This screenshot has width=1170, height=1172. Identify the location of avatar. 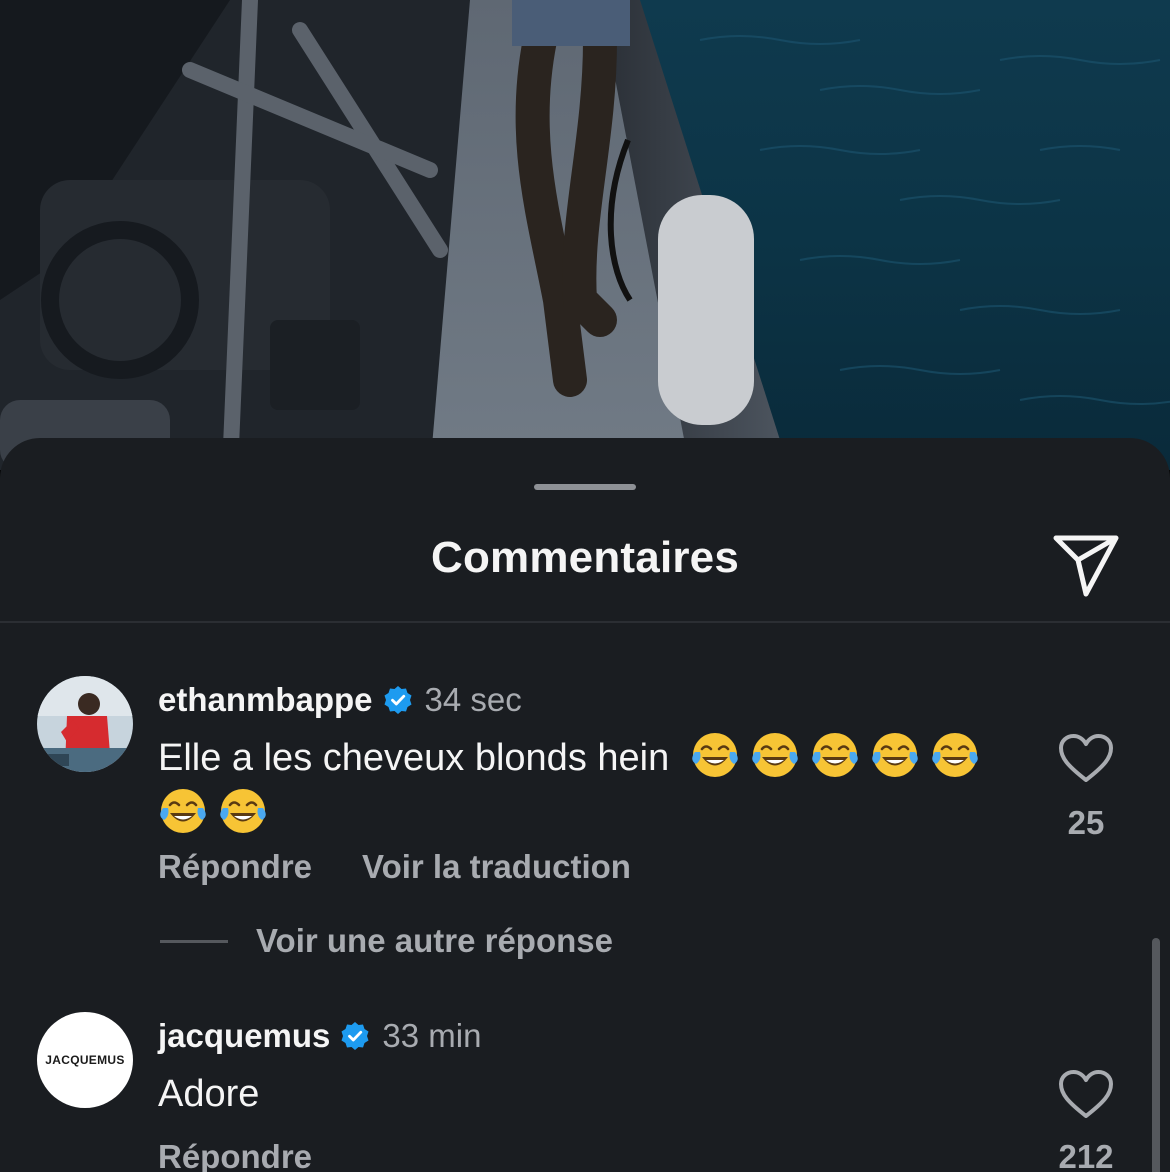
(85, 724).